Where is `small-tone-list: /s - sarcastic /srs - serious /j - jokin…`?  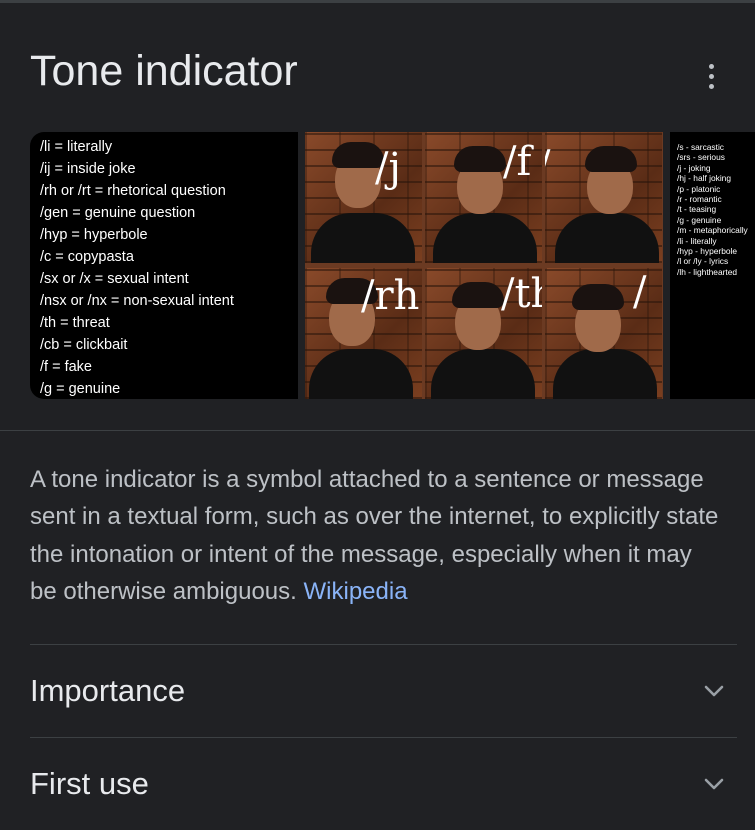 small-tone-list: /s - sarcastic /srs - serious /j - jokin… is located at coordinates (712, 204).